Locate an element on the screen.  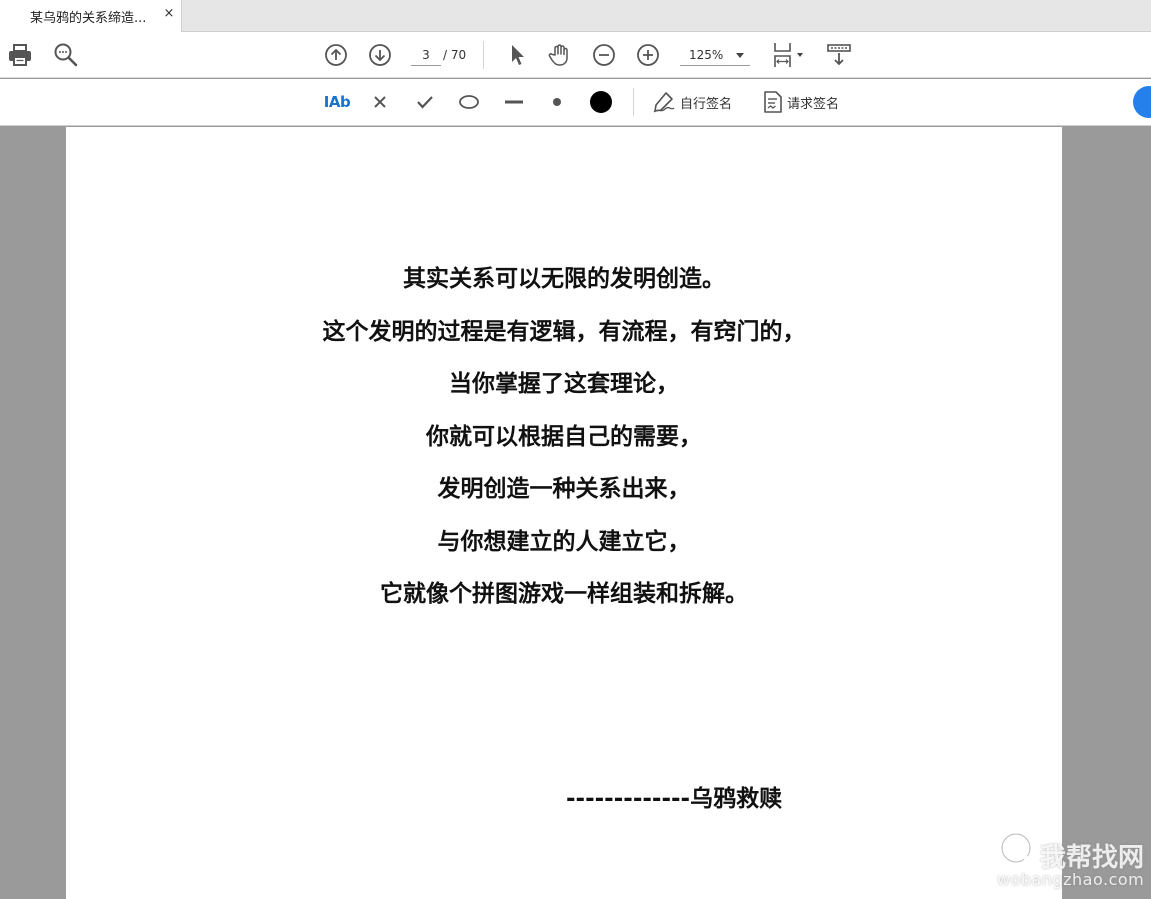
poem-line: 它就像个拼图游戏一样组装和拆解。 is located at coordinates (564, 594).